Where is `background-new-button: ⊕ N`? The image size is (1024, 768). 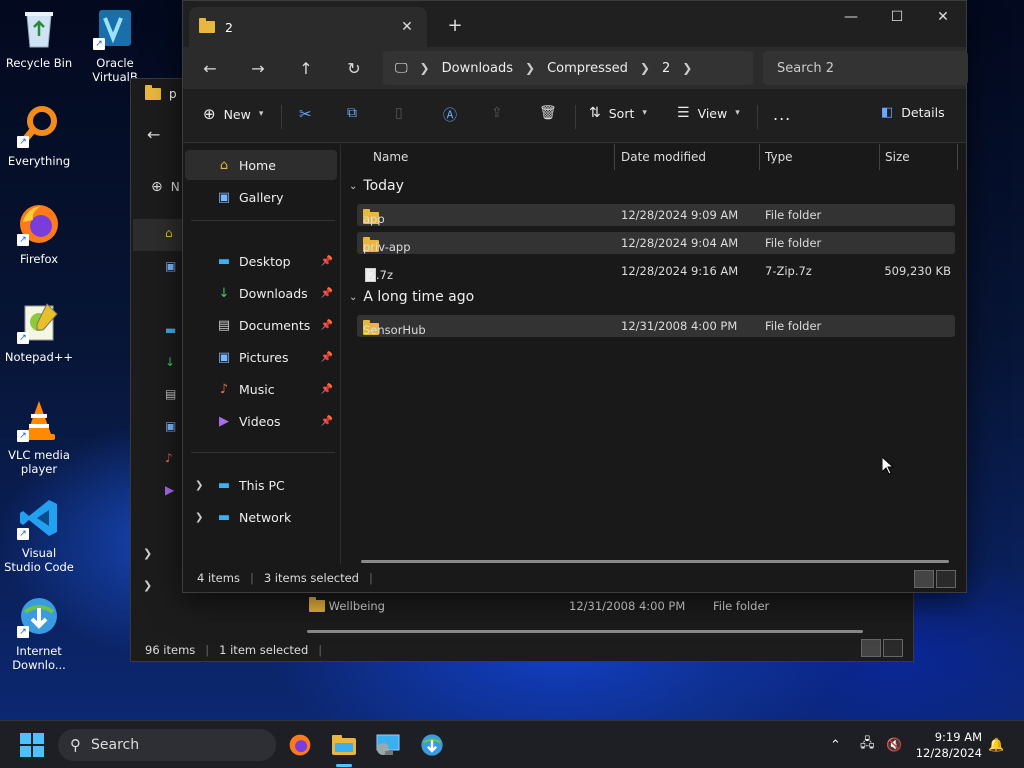 background-new-button: ⊕ N is located at coordinates (165, 187).